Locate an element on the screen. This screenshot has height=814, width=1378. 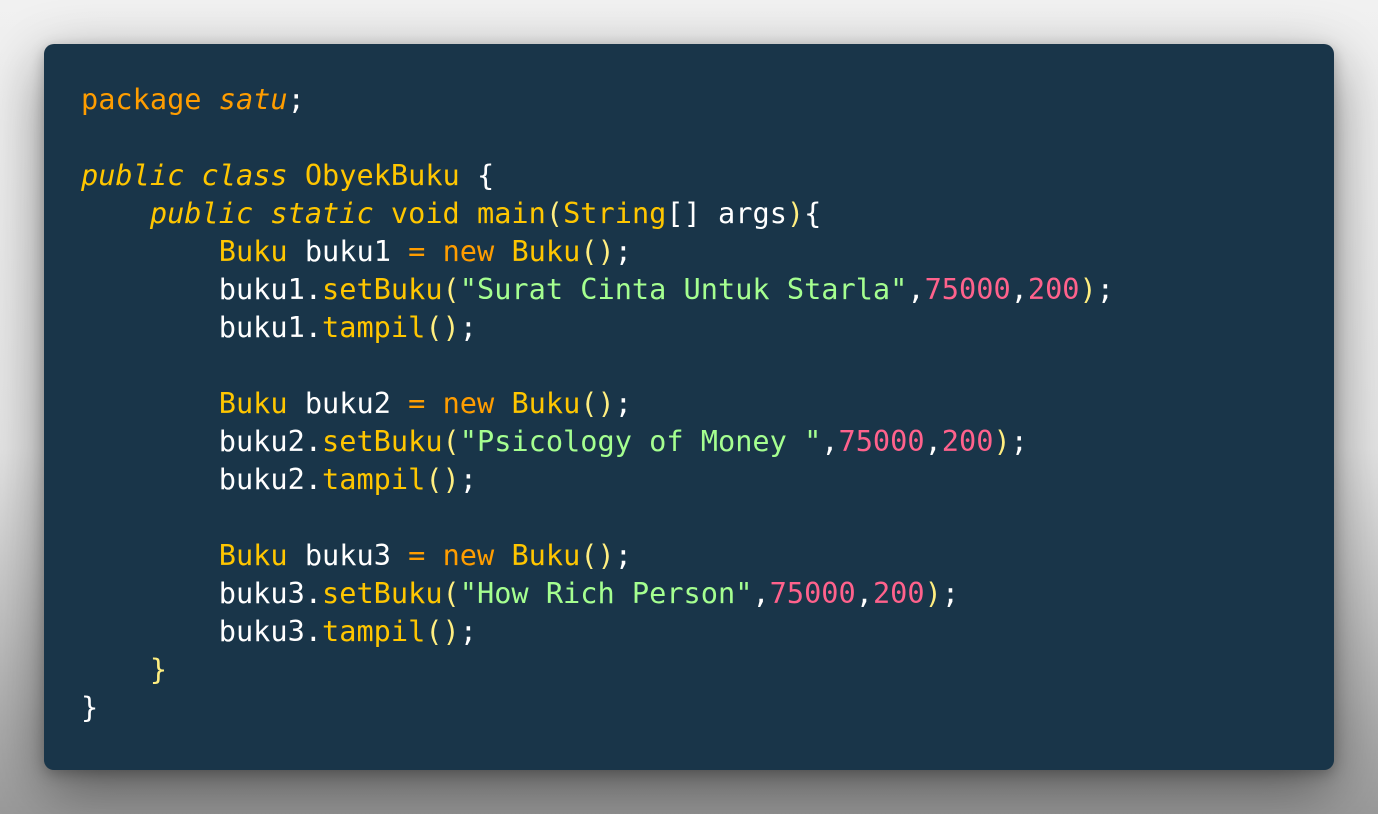
string-literal: "Psicology of Money " is located at coordinates (640, 441).